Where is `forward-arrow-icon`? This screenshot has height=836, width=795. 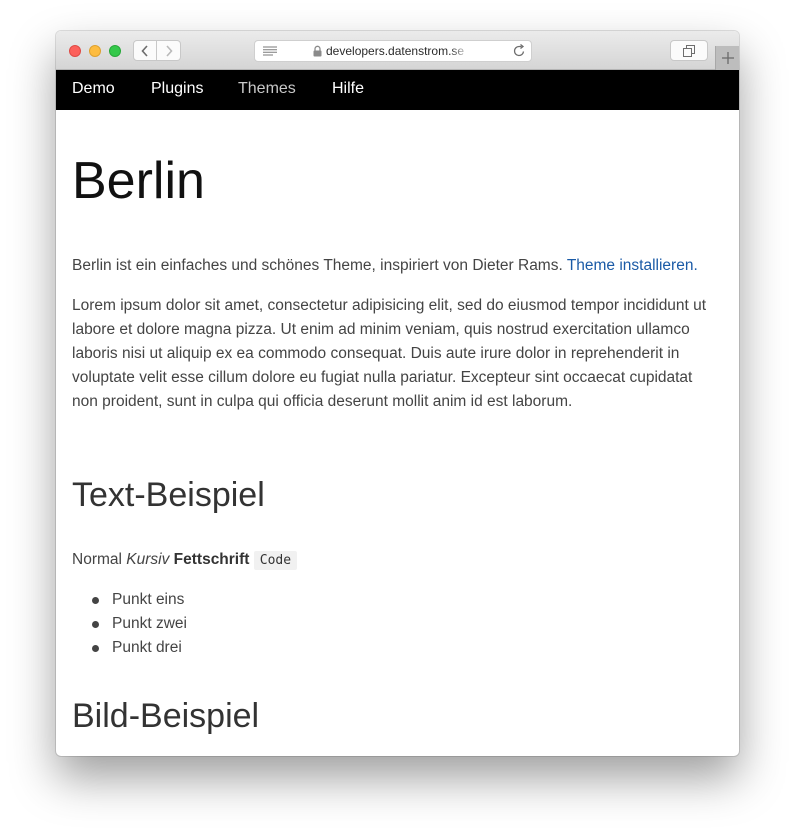
forward-arrow-icon is located at coordinates (169, 50).